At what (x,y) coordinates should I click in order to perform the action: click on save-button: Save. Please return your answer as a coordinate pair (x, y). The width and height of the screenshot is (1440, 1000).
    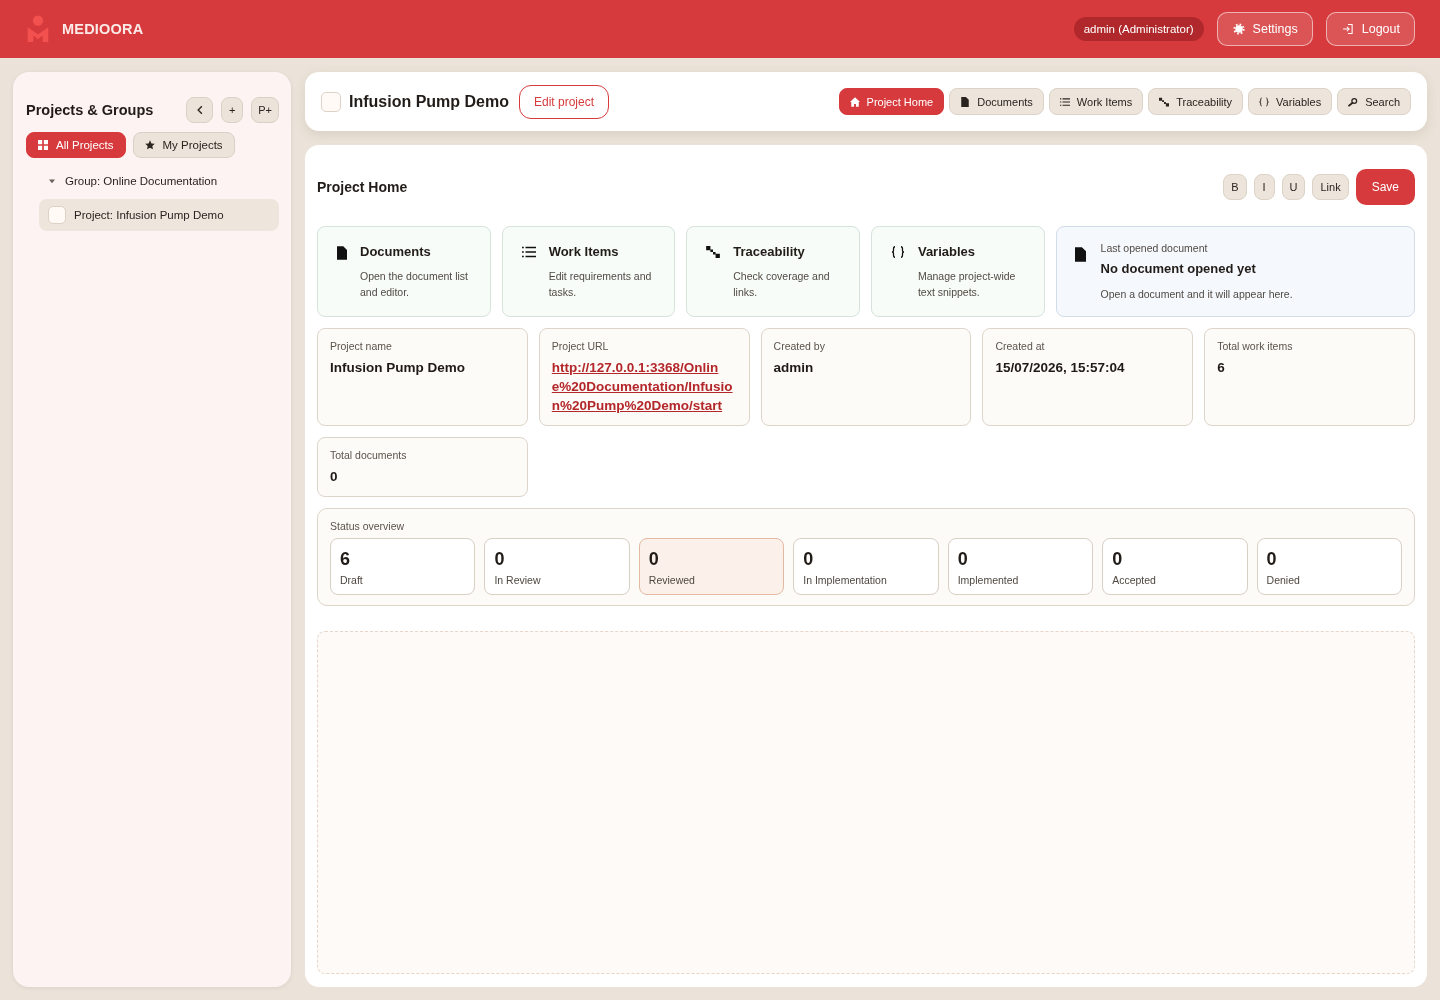
    Looking at the image, I should click on (1385, 187).